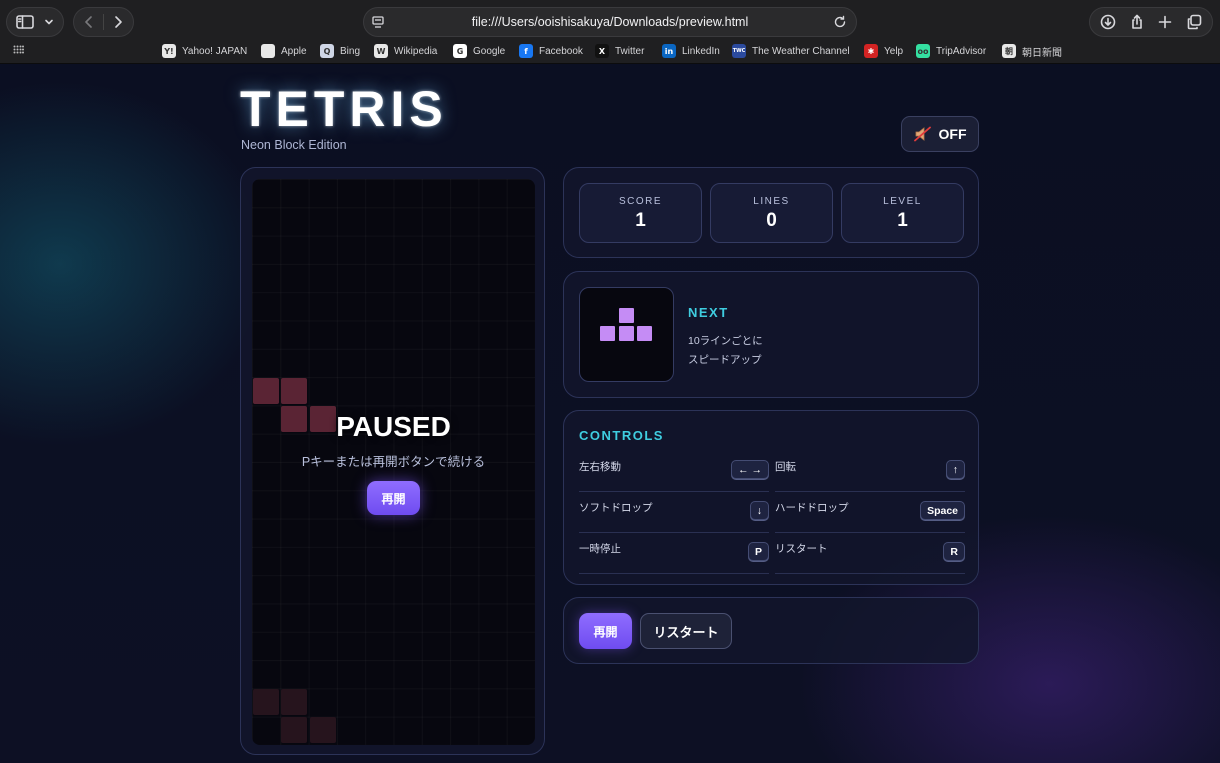 The height and width of the screenshot is (763, 1220). What do you see at coordinates (952, 134) in the screenshot?
I see `sound-label: OFF` at bounding box center [952, 134].